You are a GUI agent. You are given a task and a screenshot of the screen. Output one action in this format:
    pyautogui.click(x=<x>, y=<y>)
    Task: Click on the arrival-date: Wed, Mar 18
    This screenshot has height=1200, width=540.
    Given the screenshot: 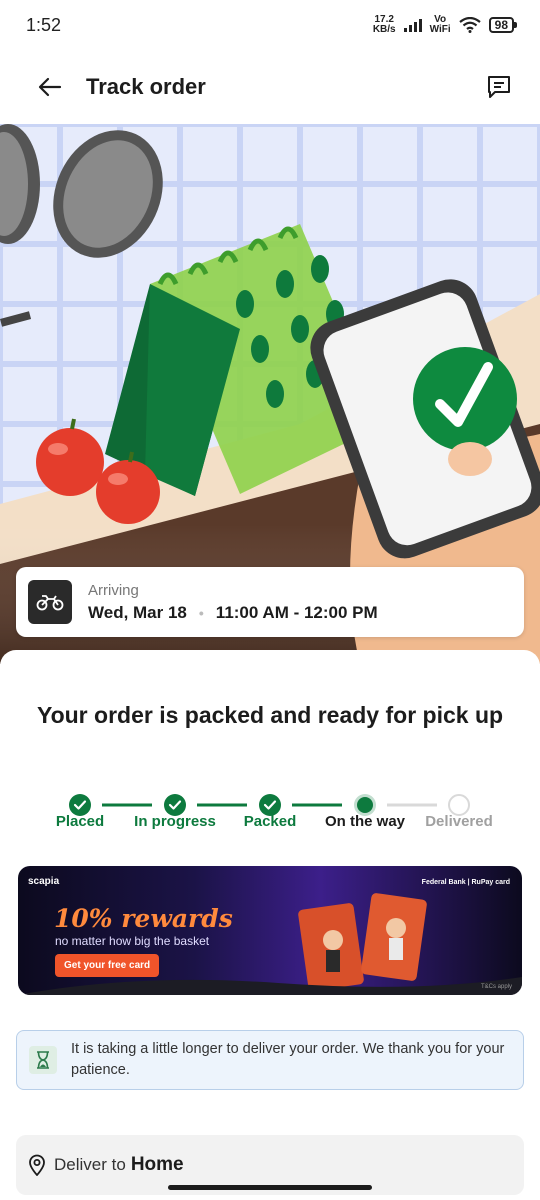 What is the action you would take?
    pyautogui.click(x=137, y=612)
    